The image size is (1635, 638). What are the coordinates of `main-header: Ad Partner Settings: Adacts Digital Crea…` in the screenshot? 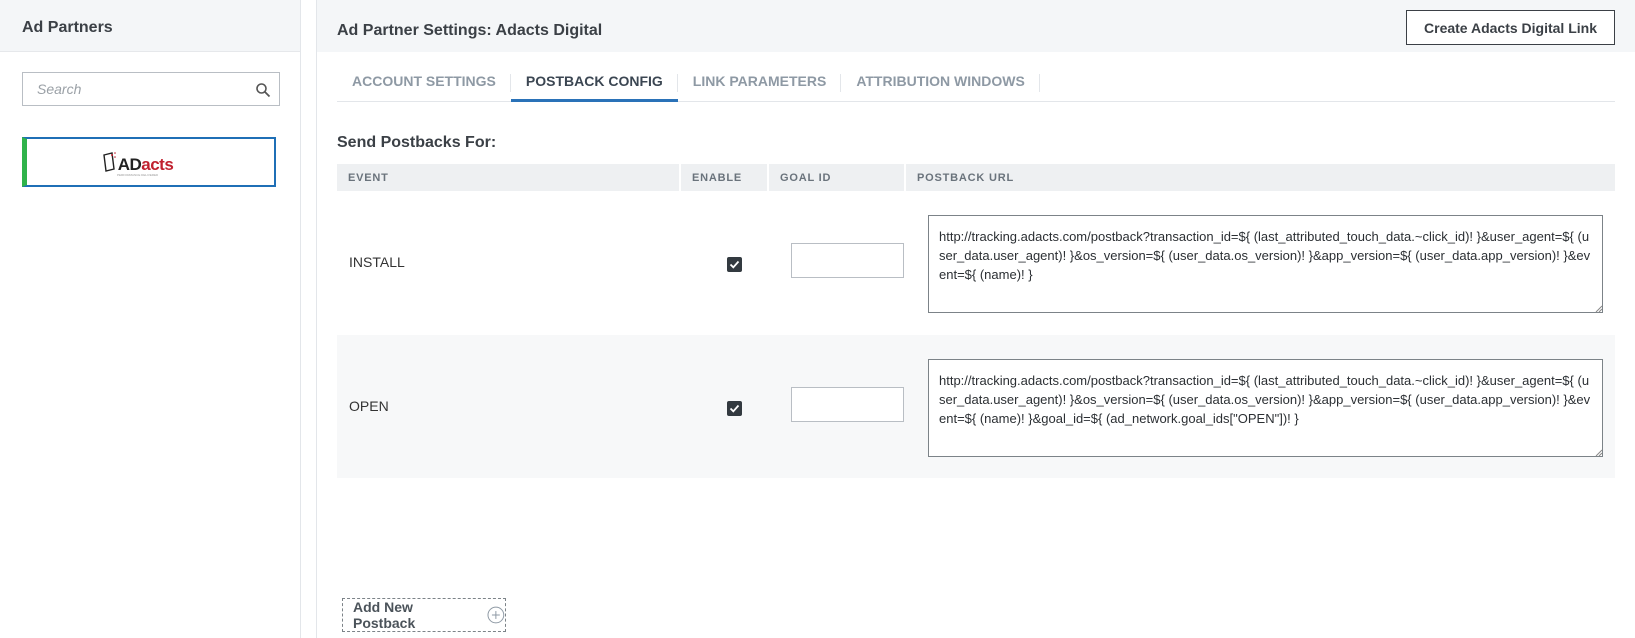 It's located at (976, 26).